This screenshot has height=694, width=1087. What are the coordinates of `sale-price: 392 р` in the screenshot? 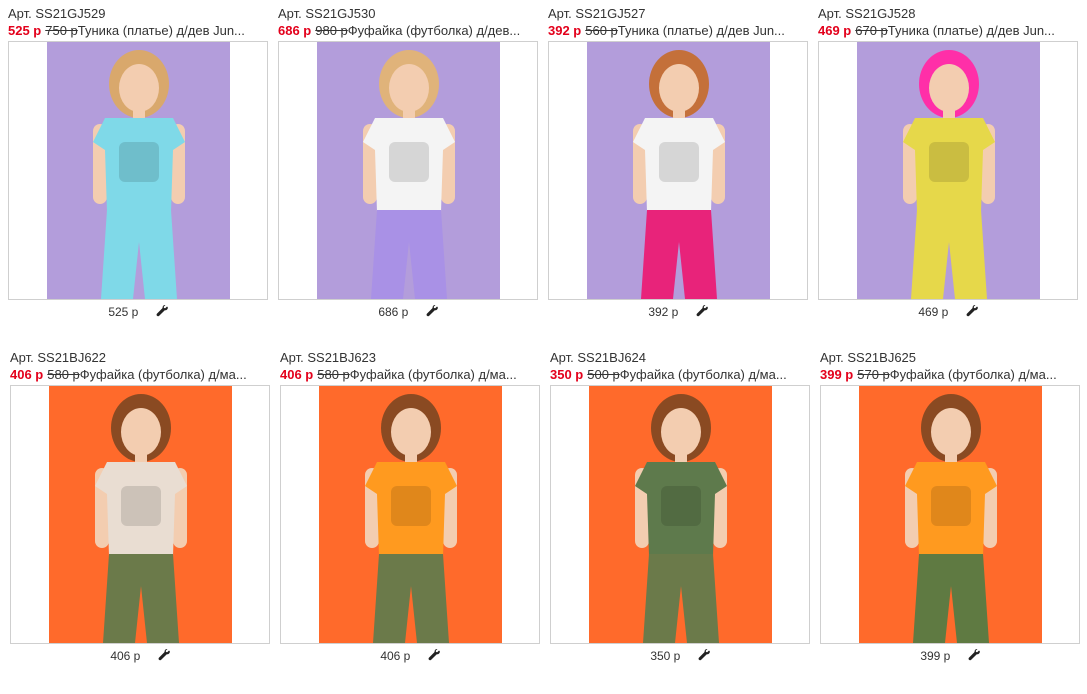 It's located at (565, 30).